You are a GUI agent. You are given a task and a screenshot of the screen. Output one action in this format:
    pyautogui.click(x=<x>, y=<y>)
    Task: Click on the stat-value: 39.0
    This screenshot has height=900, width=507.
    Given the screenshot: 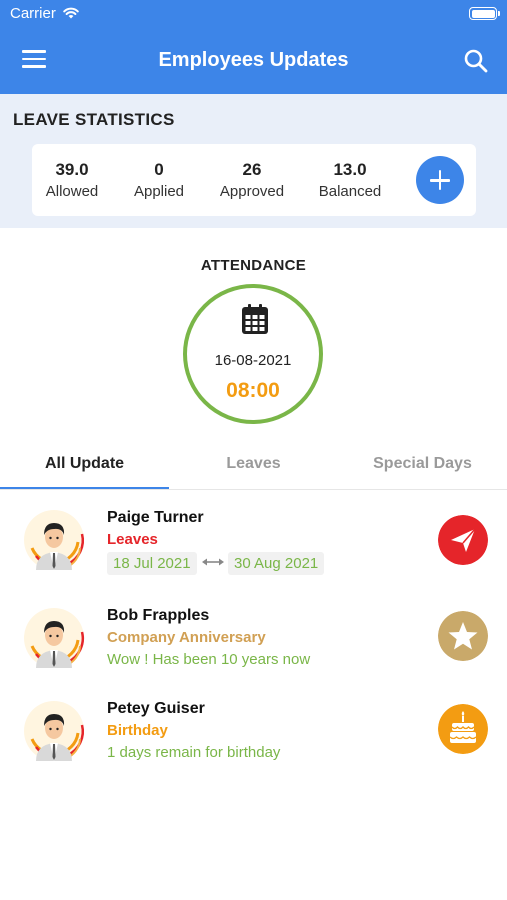 What is the action you would take?
    pyautogui.click(x=72, y=169)
    